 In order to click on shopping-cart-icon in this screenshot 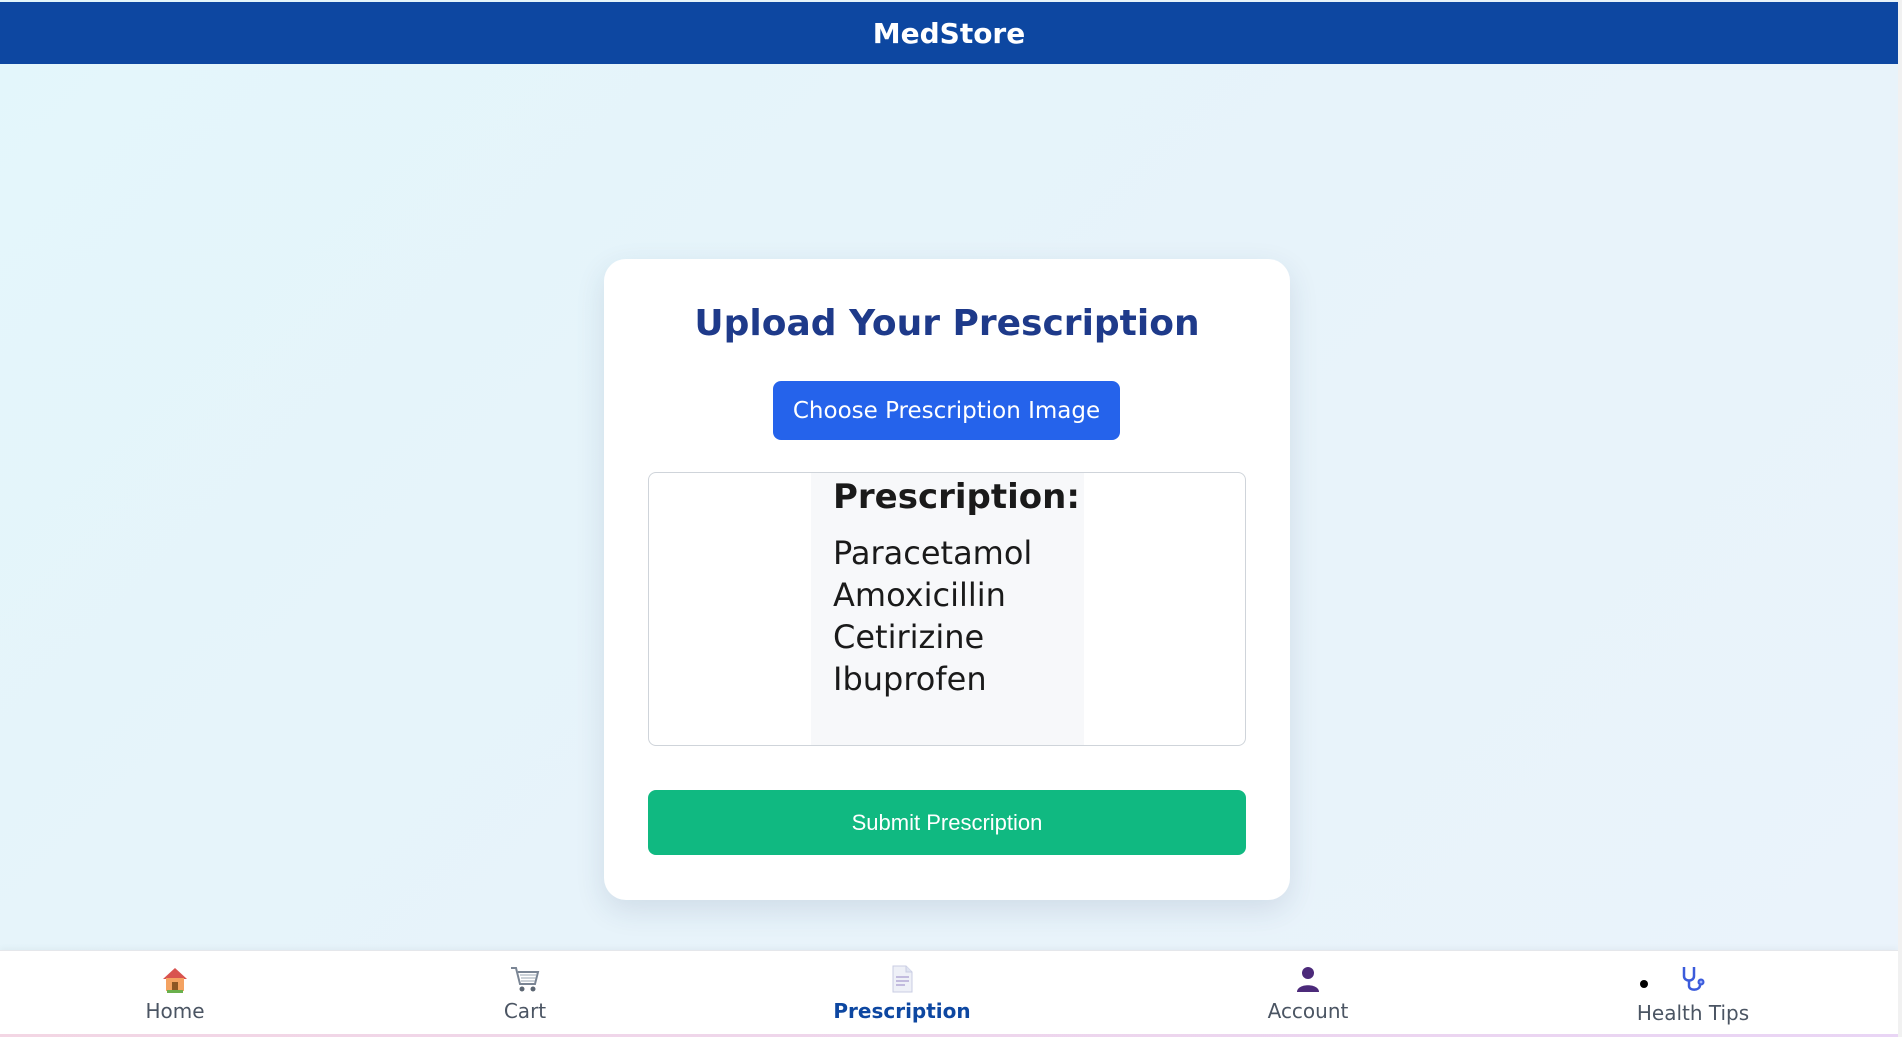, I will do `click(525, 980)`.